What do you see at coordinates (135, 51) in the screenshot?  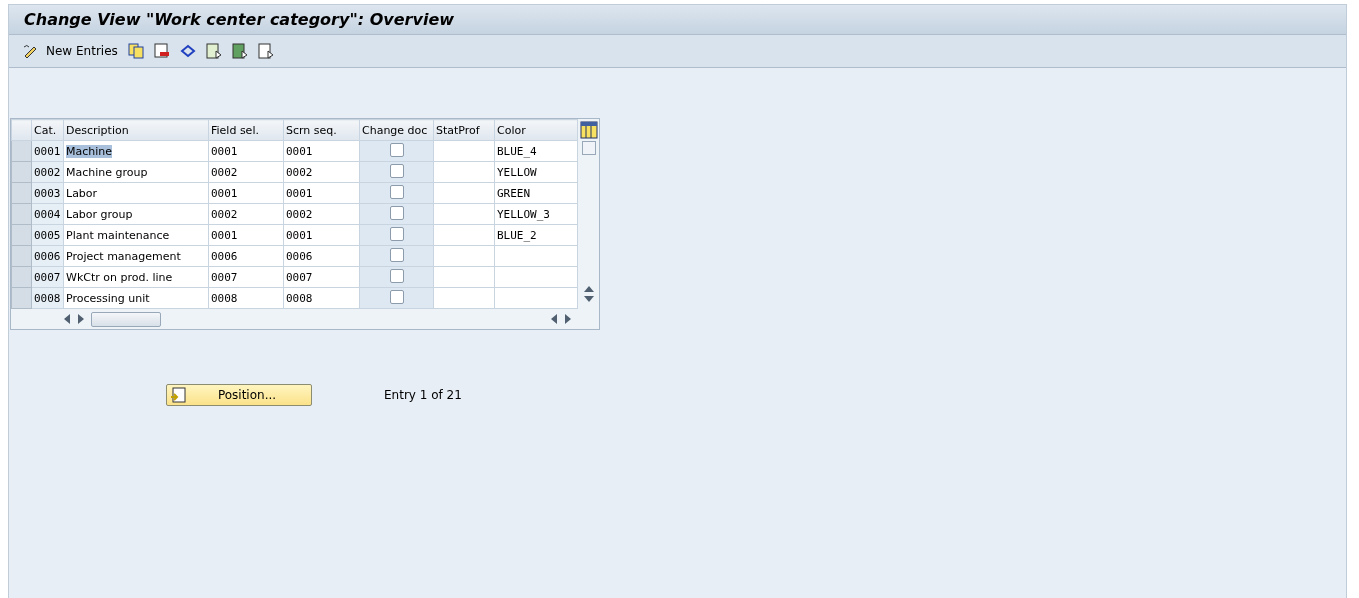 I see `copy-icon` at bounding box center [135, 51].